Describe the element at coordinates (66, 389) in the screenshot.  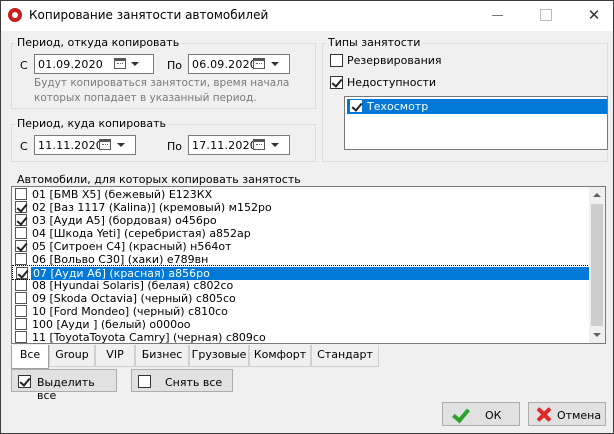
I see `select-all-label: Выделить все` at that location.